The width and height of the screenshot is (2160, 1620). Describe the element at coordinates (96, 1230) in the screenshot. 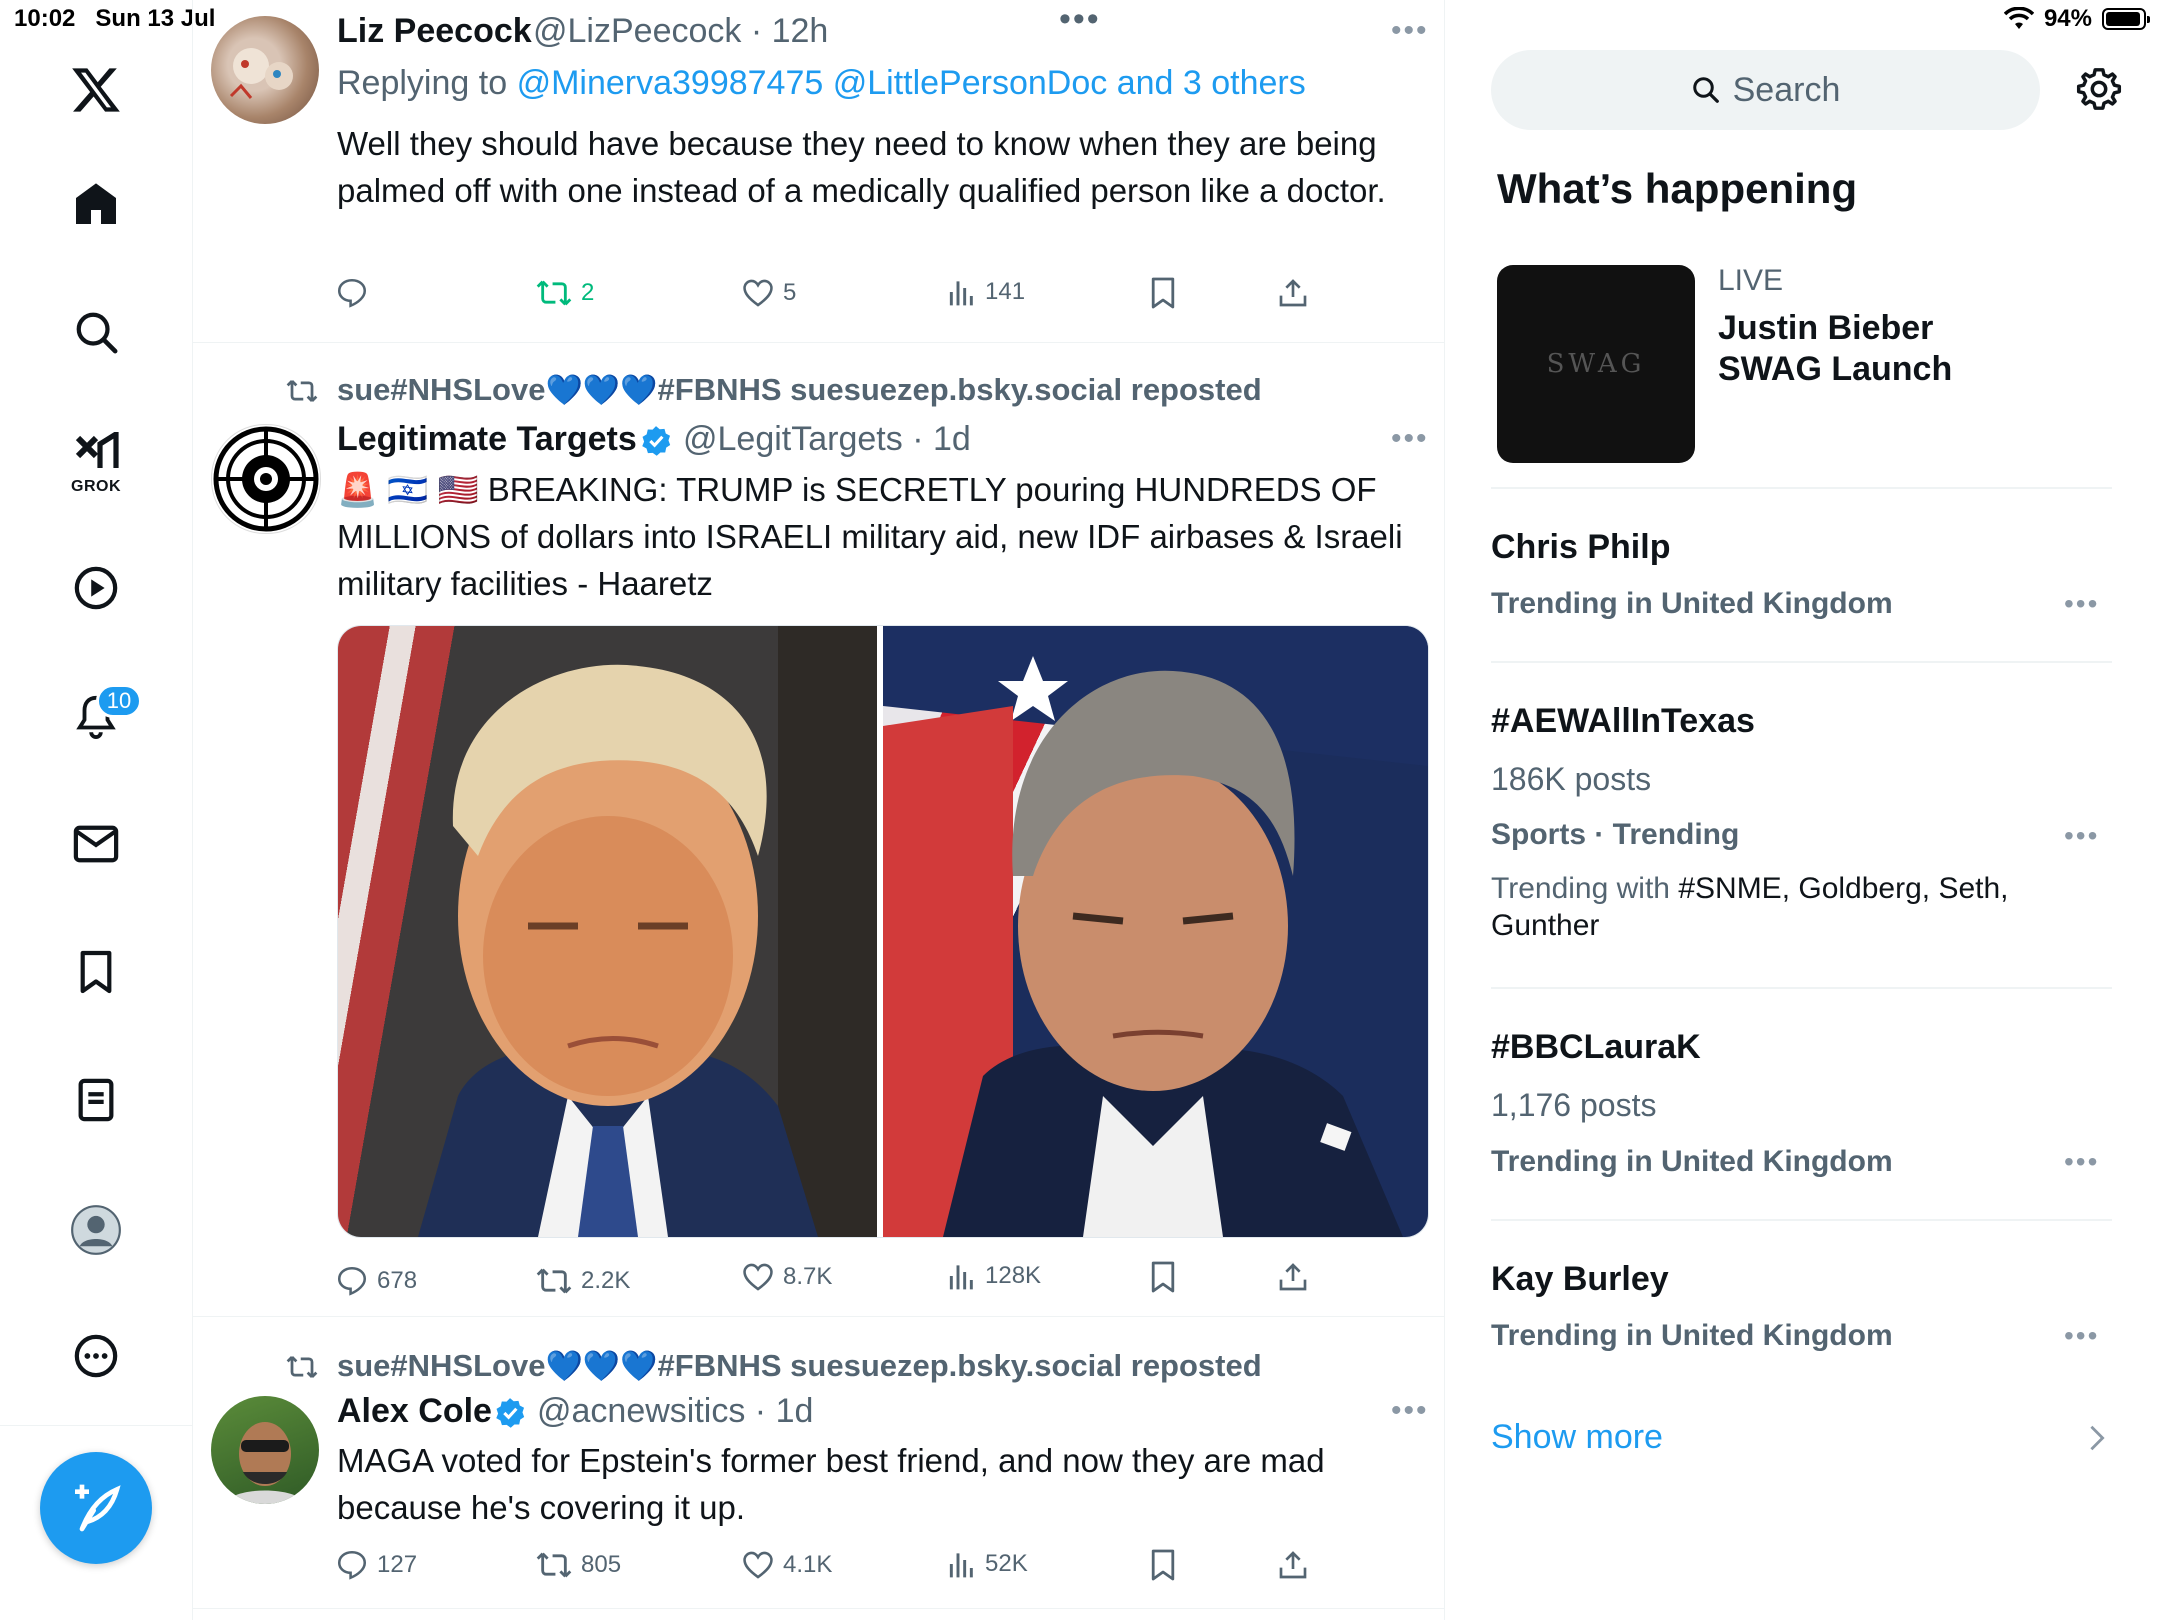

I see `profile-avatar-icon` at that location.